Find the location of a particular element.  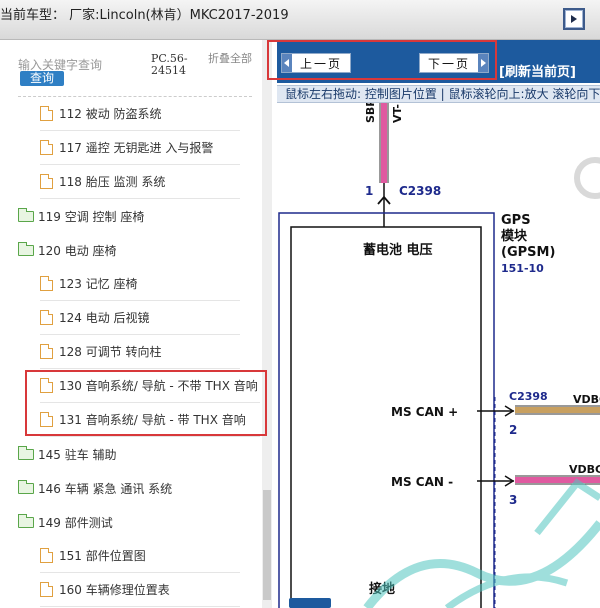

tree-item: 118 胎压 监测 系统 is located at coordinates (140, 182).